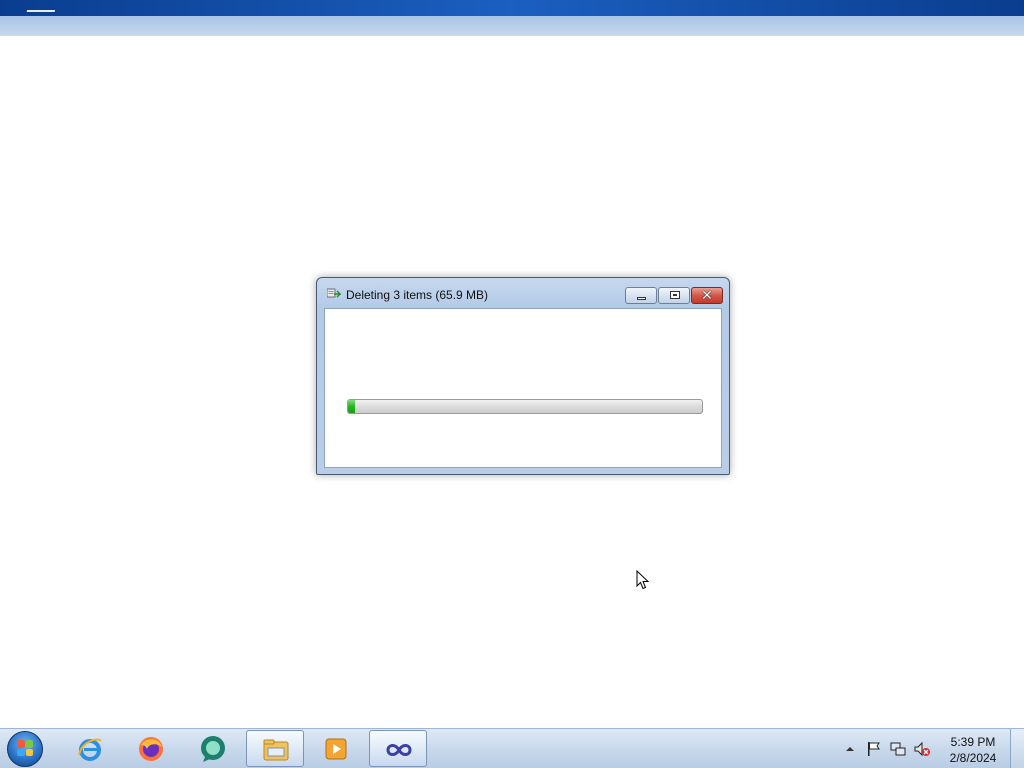 The height and width of the screenshot is (768, 1024). What do you see at coordinates (874, 749) in the screenshot?
I see `action-center-flag-icon` at bounding box center [874, 749].